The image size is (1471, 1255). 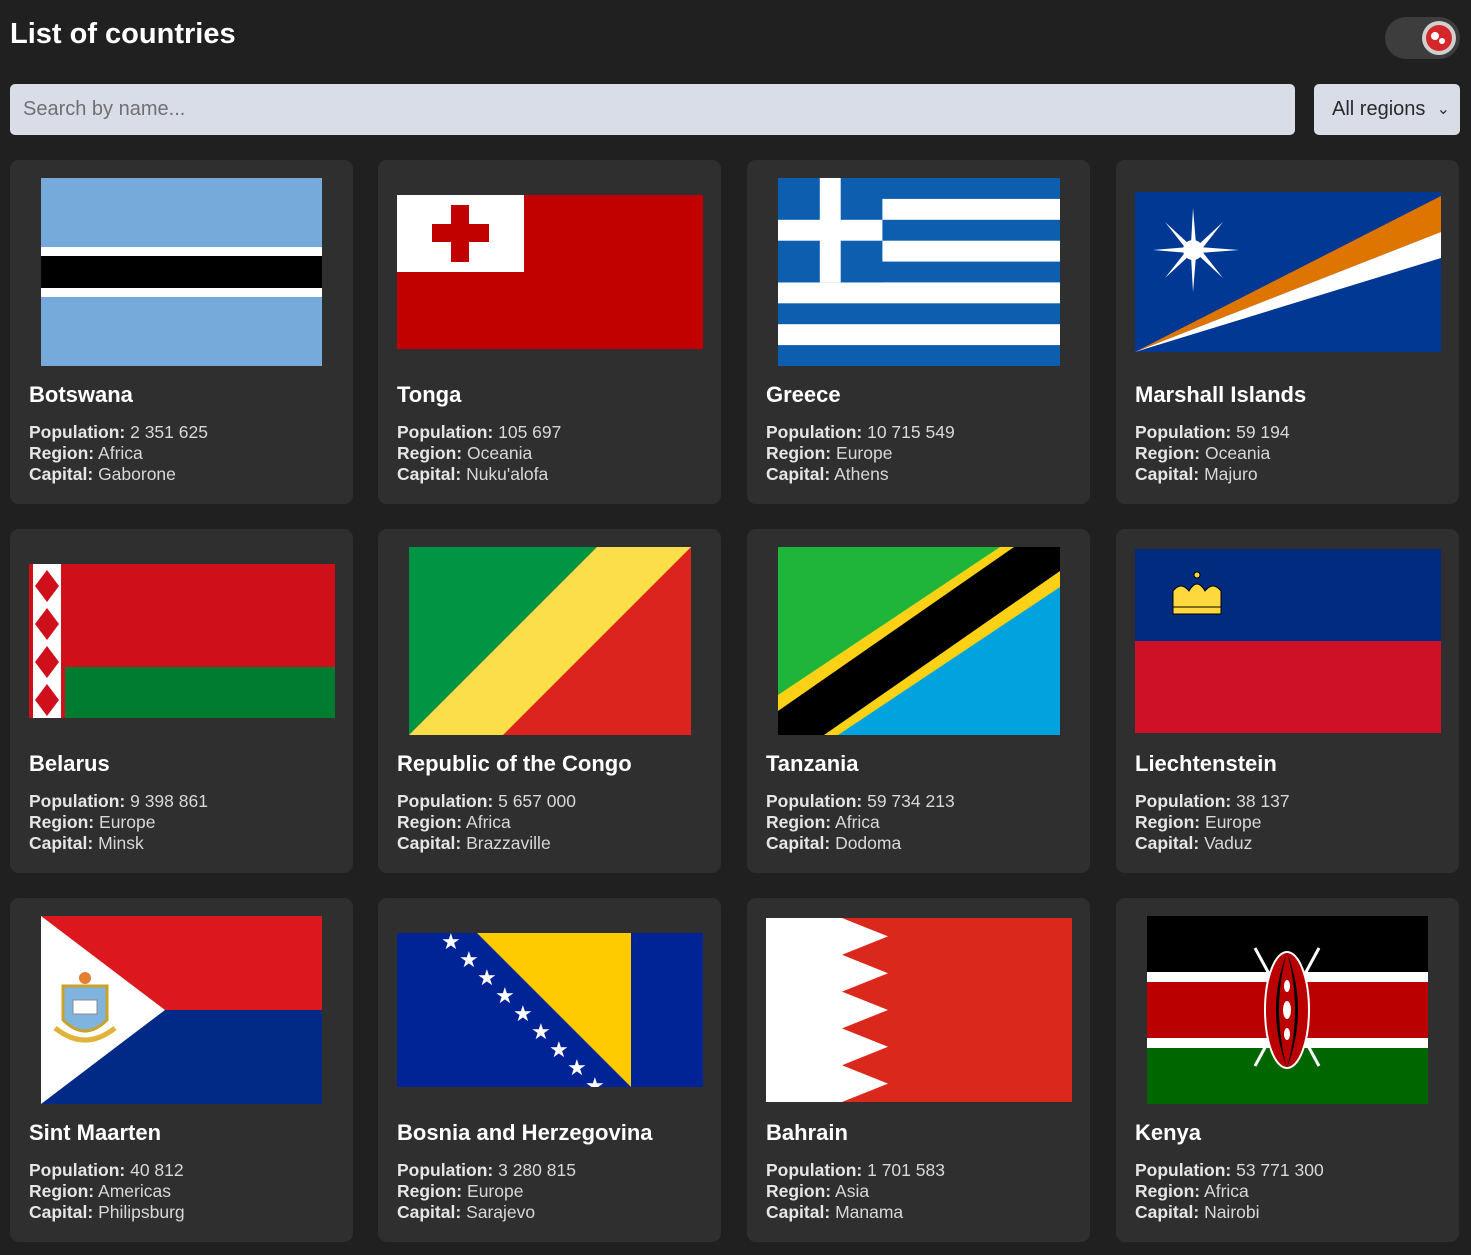 I want to click on country-region: Region: Asia, so click(x=817, y=1191).